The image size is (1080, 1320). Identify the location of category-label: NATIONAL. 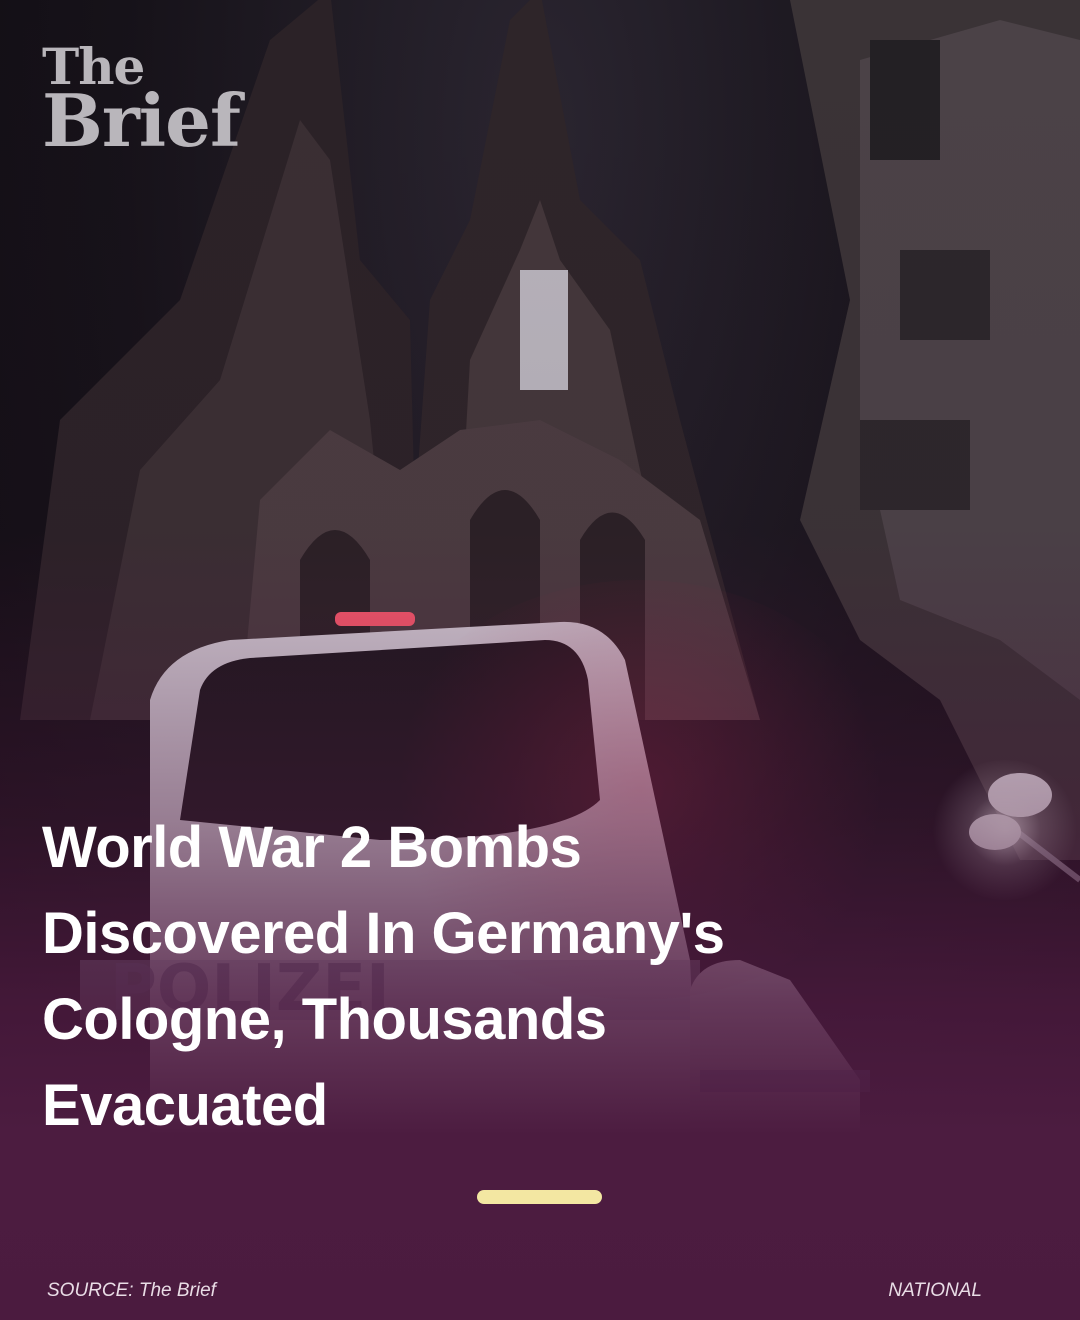
(935, 1290).